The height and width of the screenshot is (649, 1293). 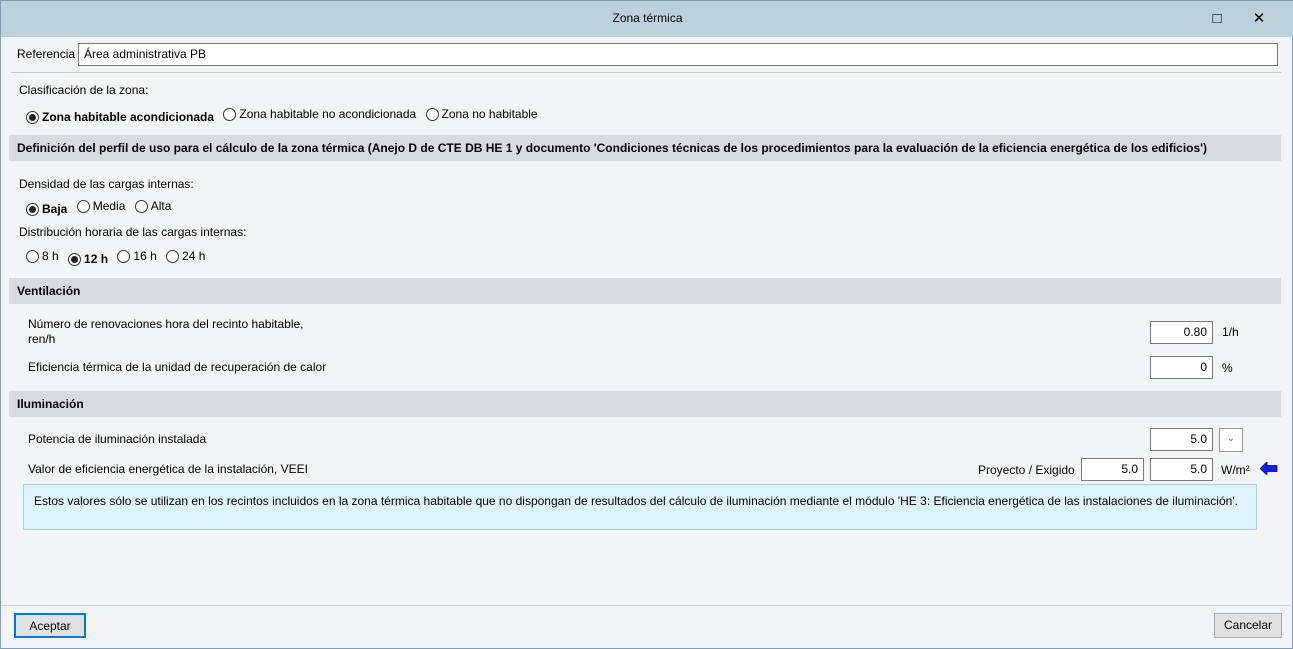 What do you see at coordinates (106, 184) in the screenshot?
I see `densidad-label: Densidad de las cargas internas:` at bounding box center [106, 184].